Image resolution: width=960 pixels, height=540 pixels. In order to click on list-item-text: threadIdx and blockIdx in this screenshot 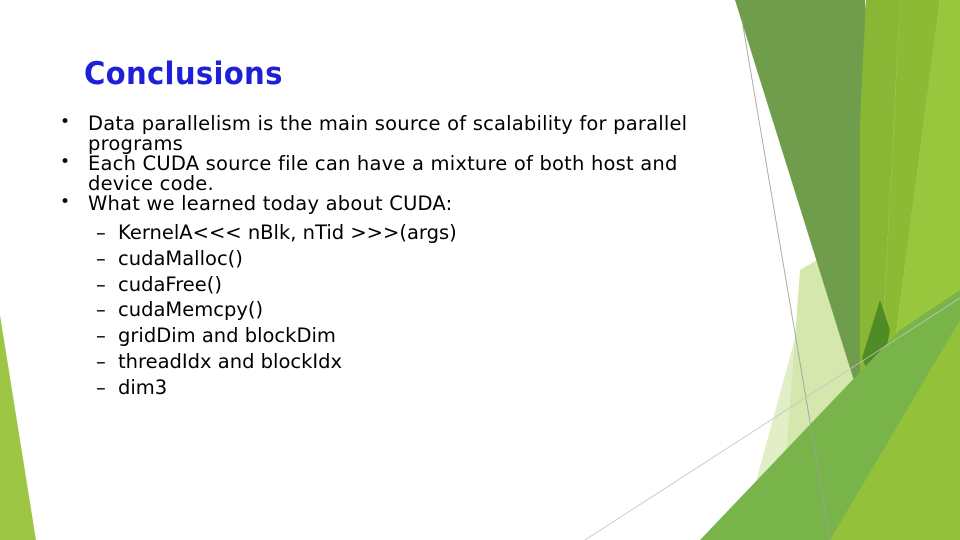, I will do `click(230, 361)`.